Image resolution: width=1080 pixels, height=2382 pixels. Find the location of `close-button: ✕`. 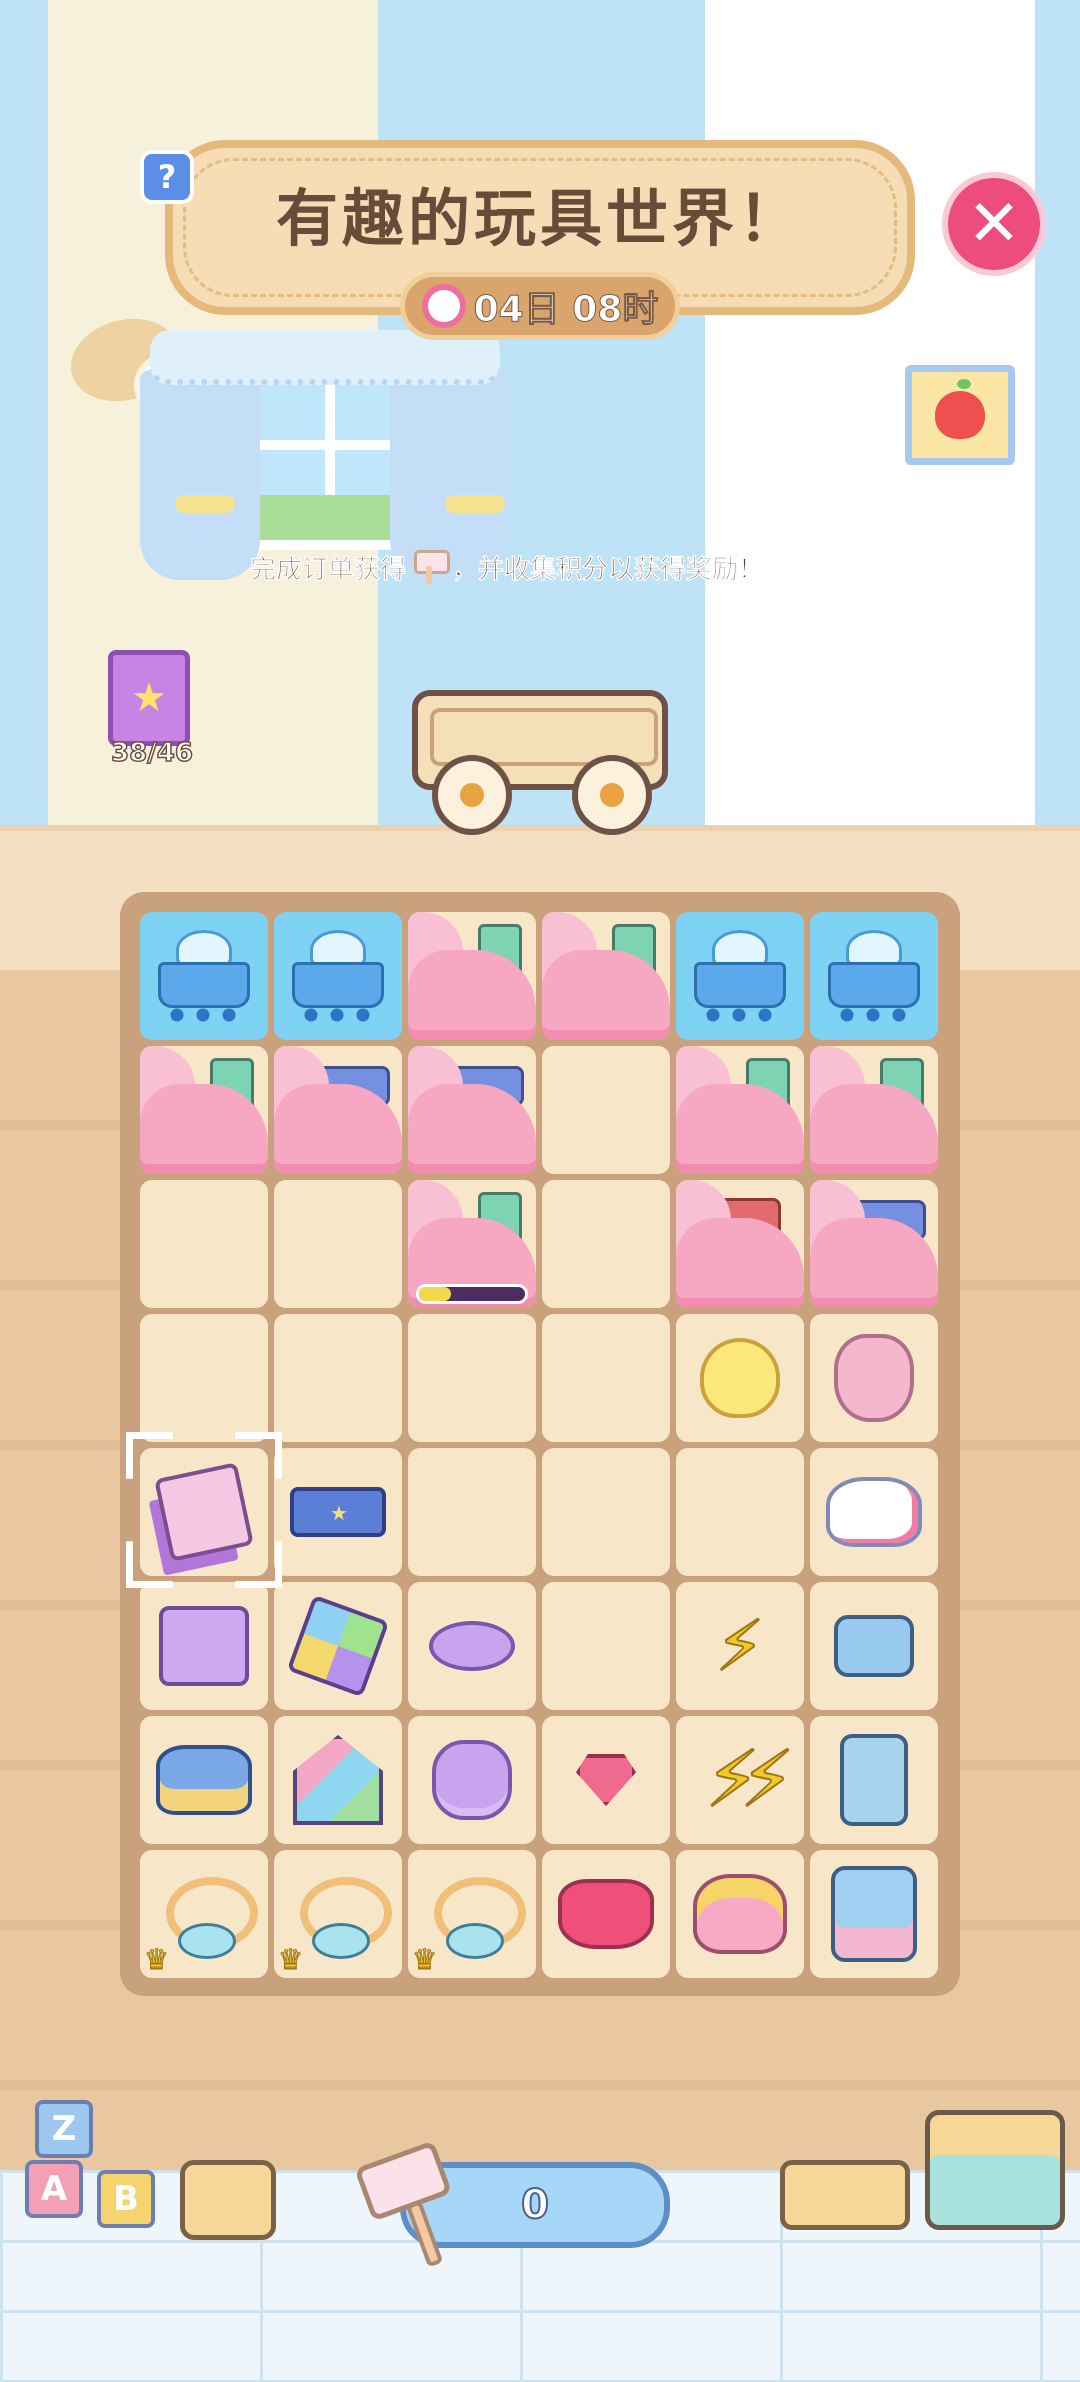

close-button: ✕ is located at coordinates (994, 224).